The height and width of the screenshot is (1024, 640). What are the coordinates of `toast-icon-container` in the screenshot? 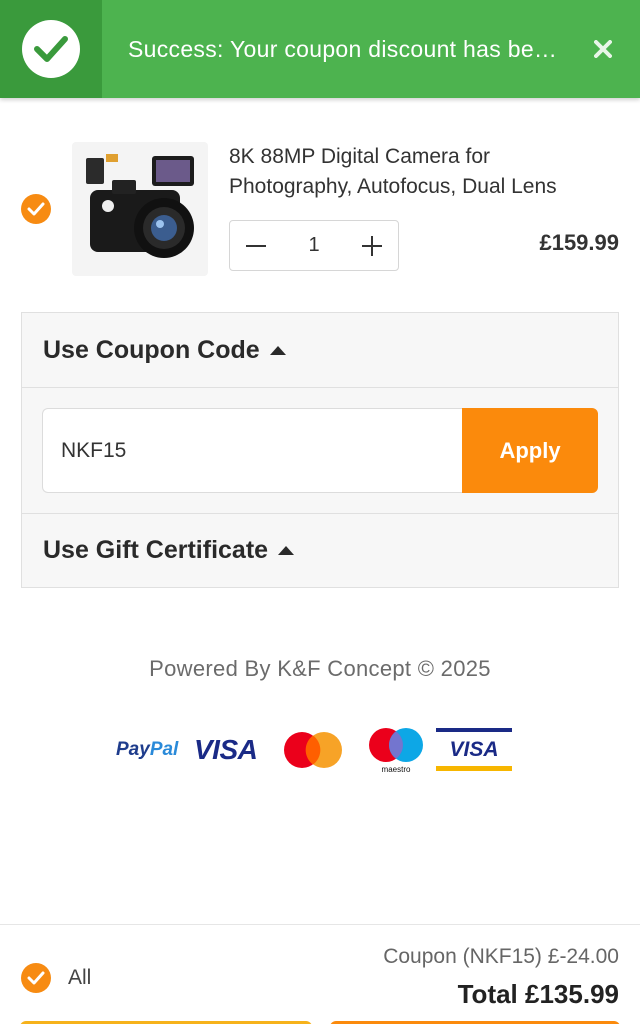 It's located at (51, 49).